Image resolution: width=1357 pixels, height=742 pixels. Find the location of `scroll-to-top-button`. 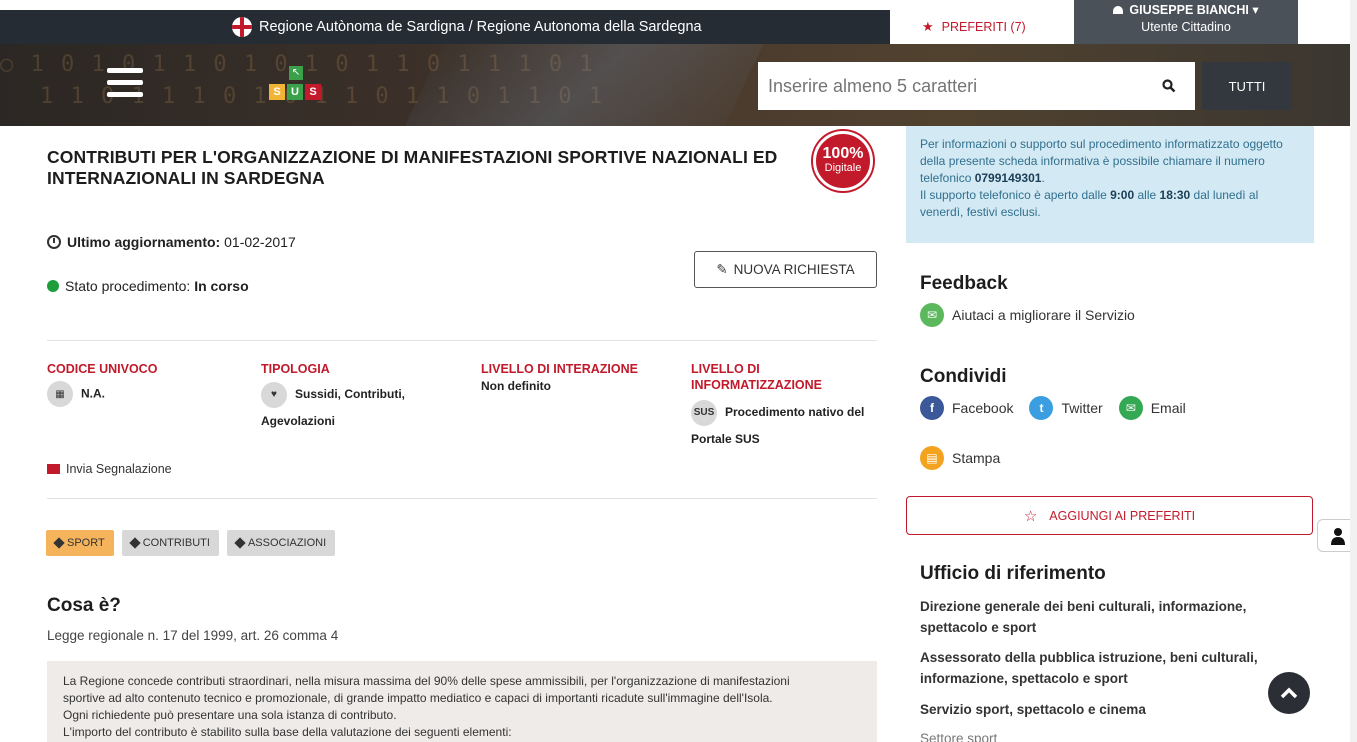

scroll-to-top-button is located at coordinates (1289, 693).